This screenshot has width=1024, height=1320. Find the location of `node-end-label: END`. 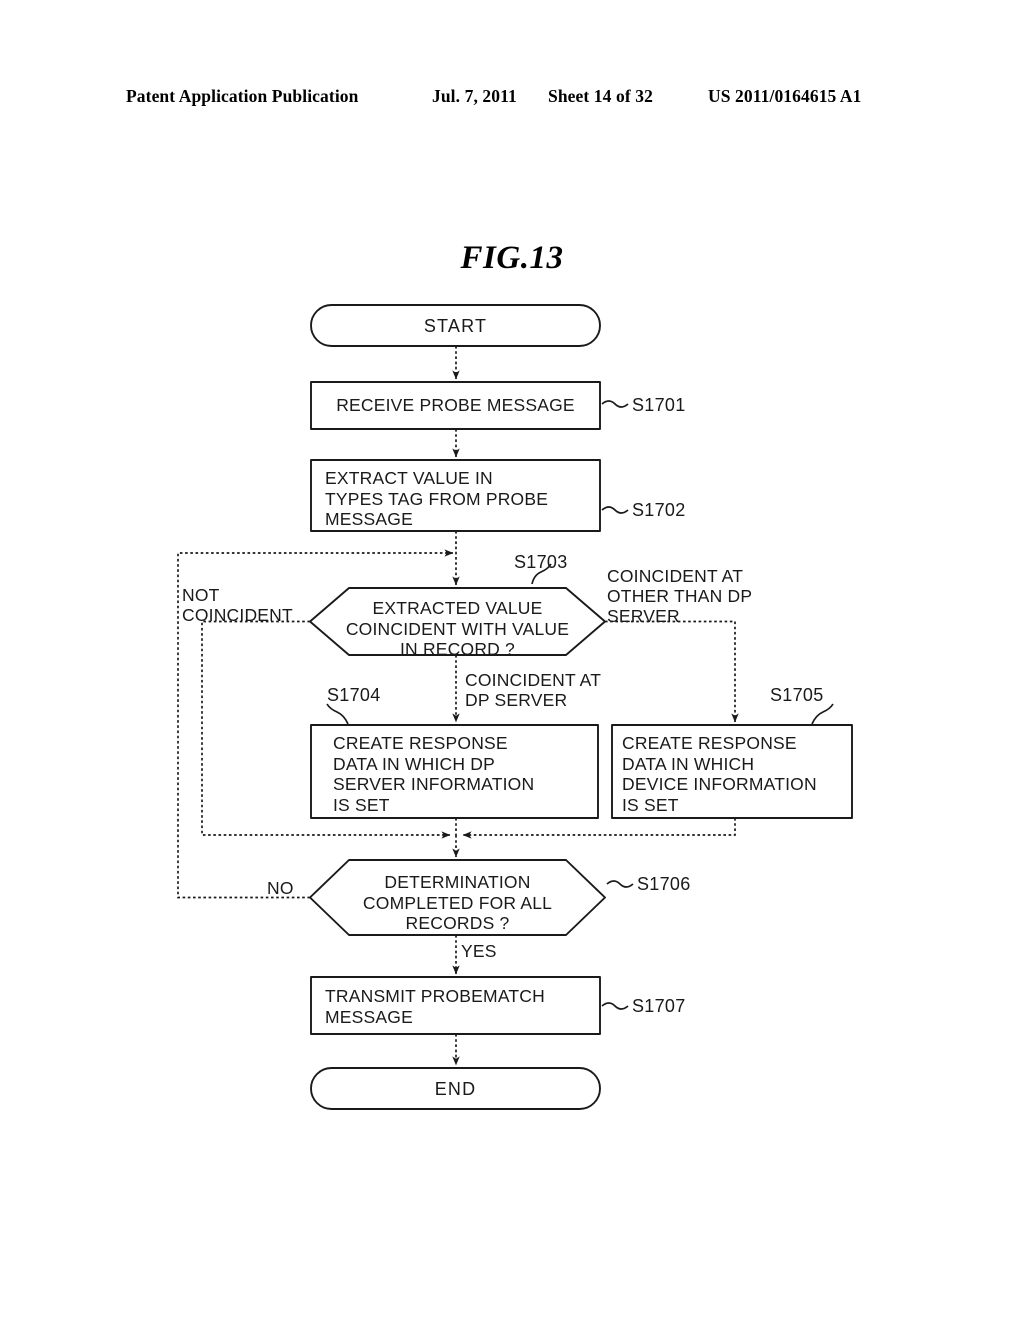

node-end-label: END is located at coordinates (455, 1089).